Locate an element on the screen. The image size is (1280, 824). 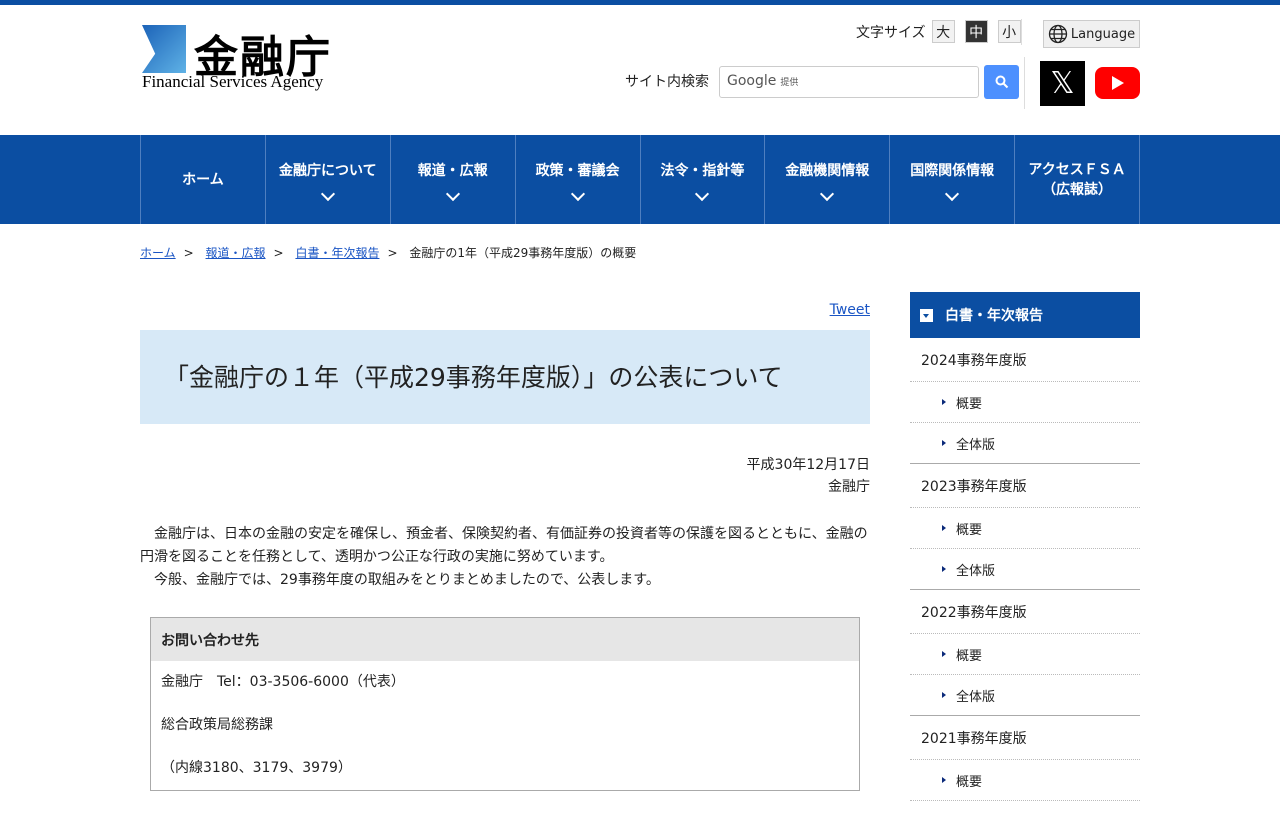
font-size-small-button: 小 is located at coordinates (1009, 31).